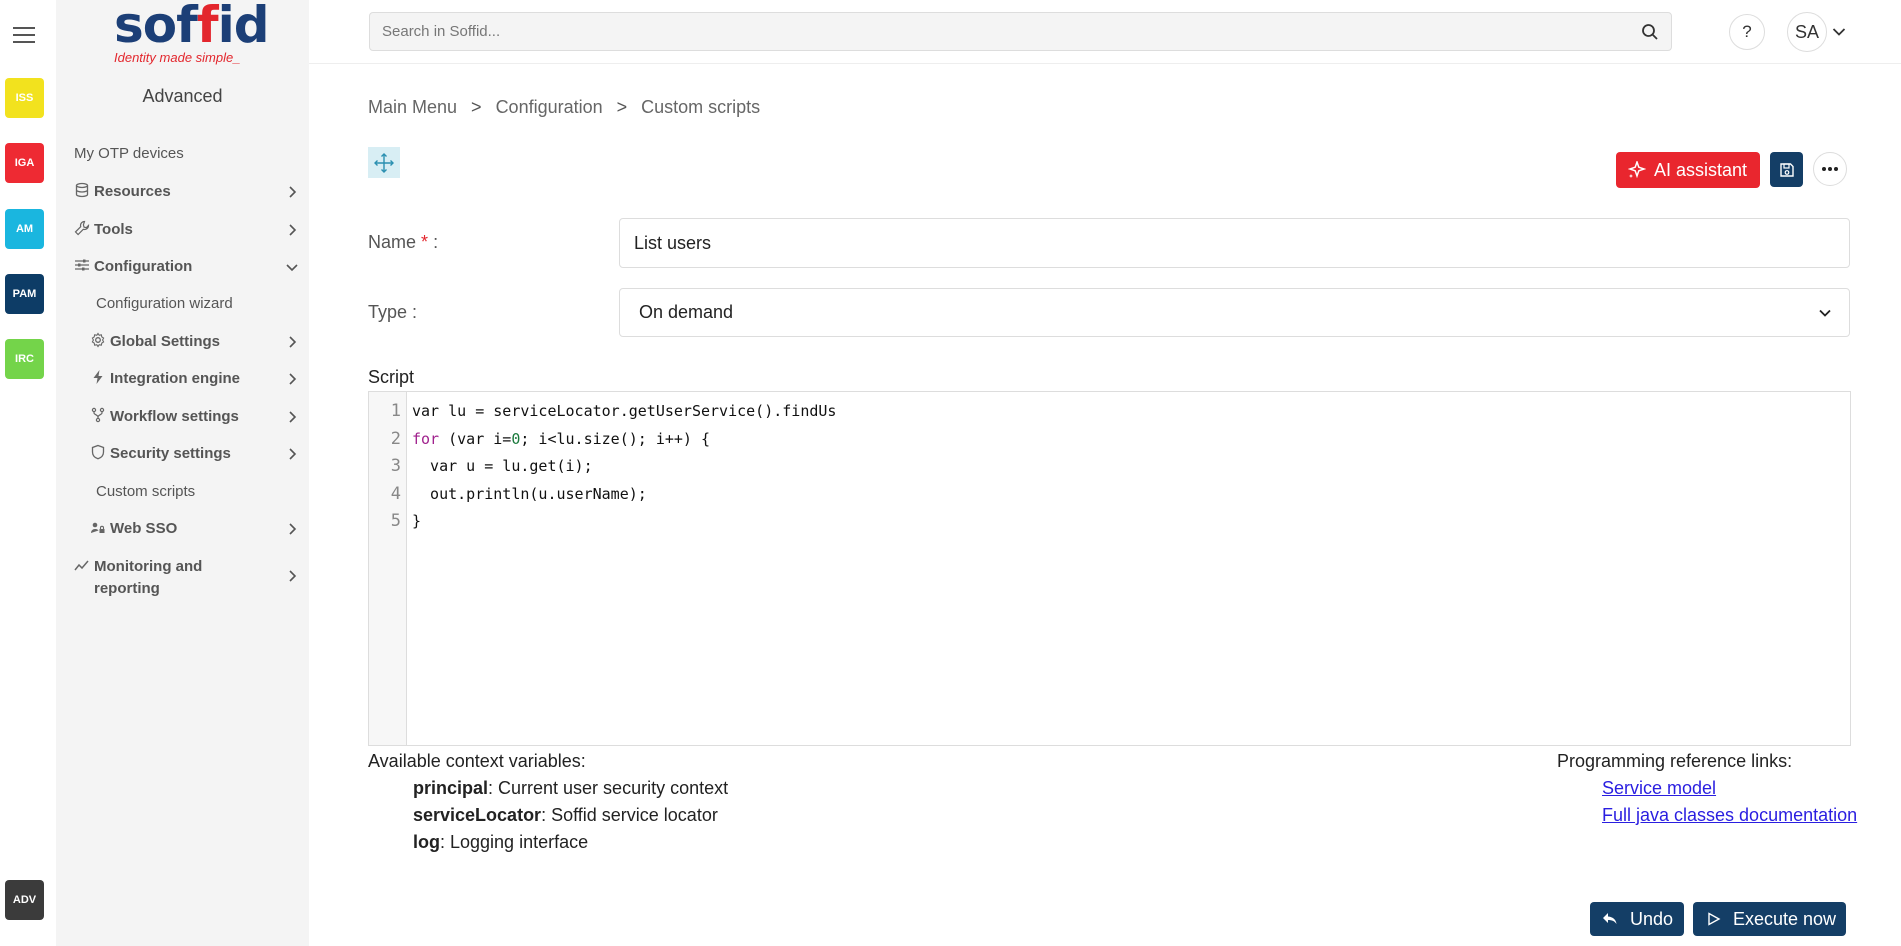  I want to click on top-bar: ? SA, so click(1105, 32).